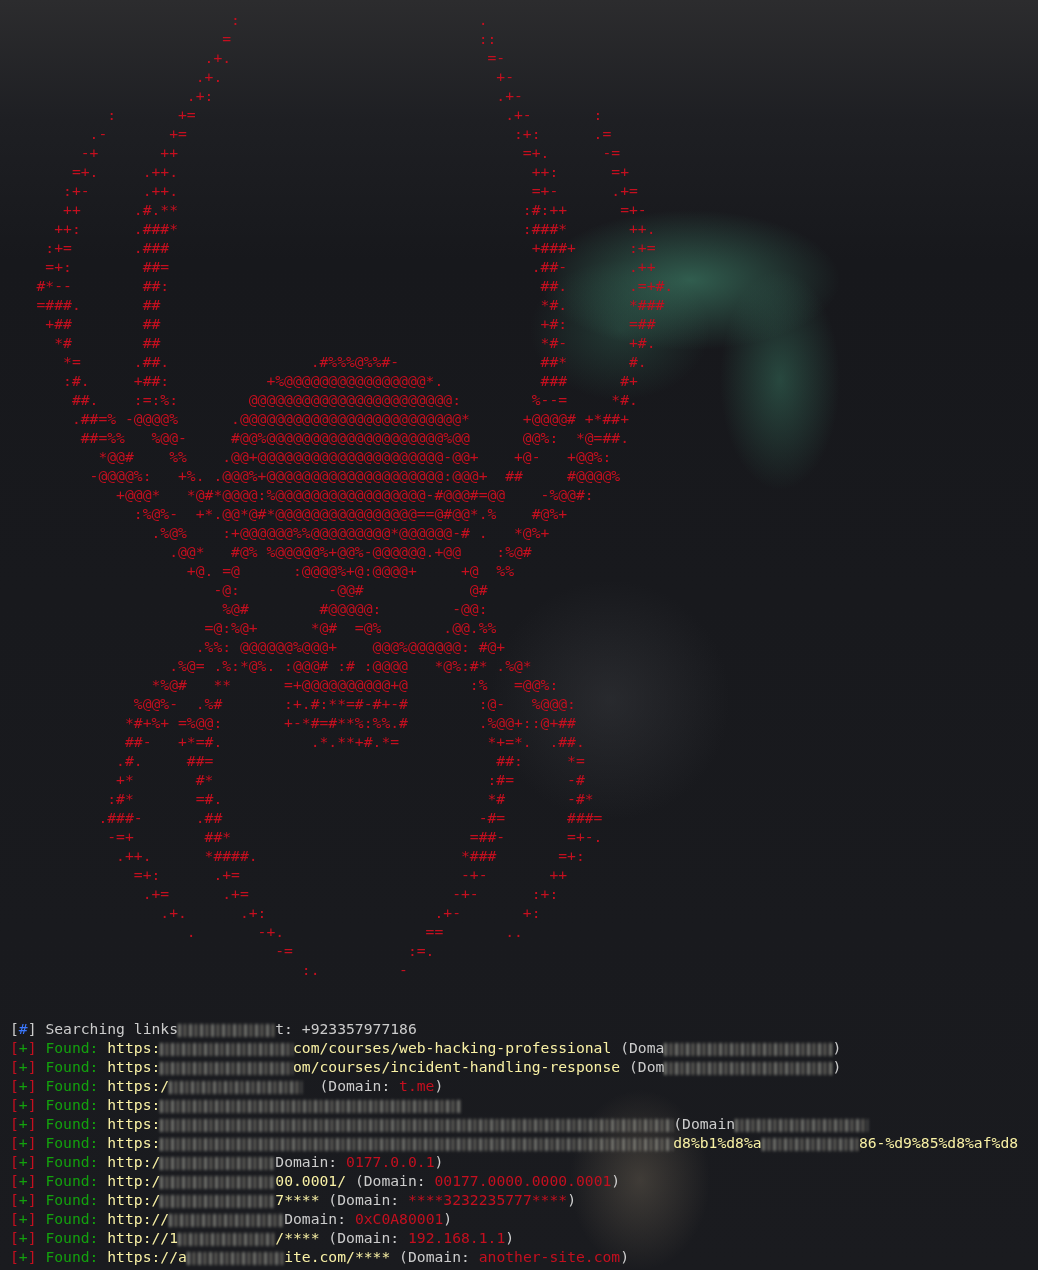 This screenshot has width=1038, height=1270. I want to click on log-text: Searching links, so click(111, 1028).